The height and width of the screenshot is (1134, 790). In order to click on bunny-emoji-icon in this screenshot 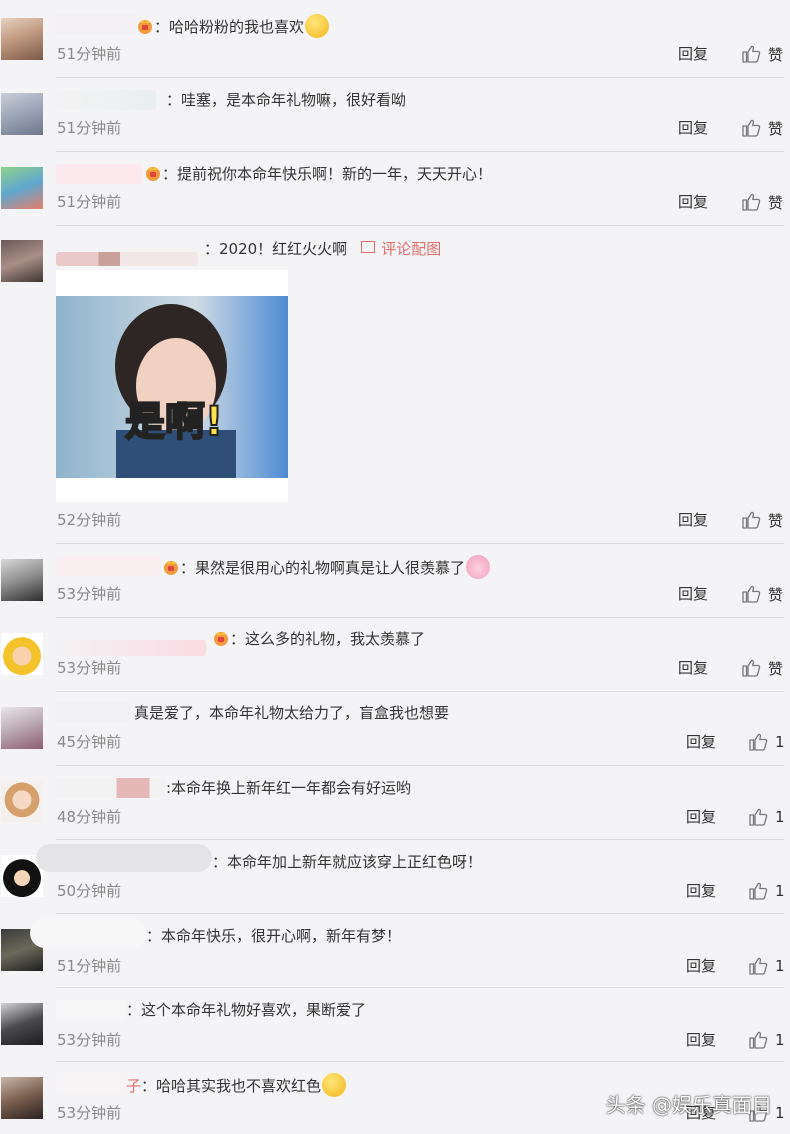, I will do `click(478, 567)`.